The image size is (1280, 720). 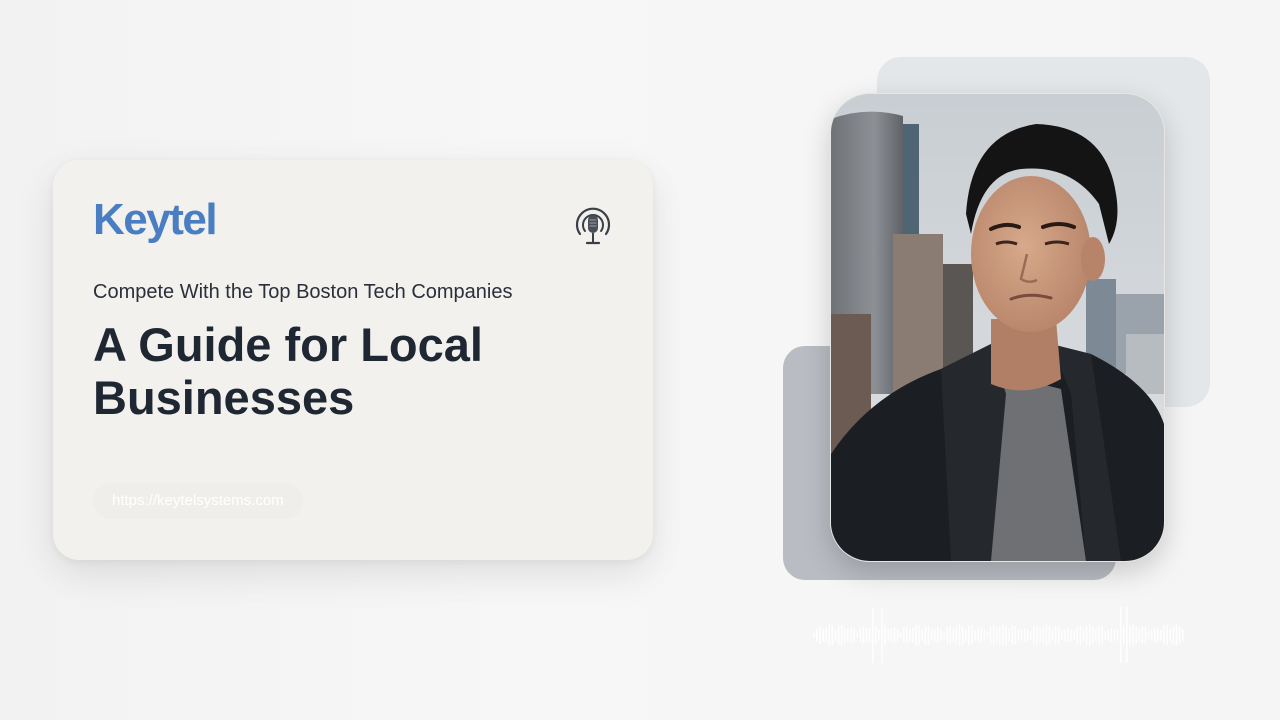 I want to click on podcast-microphone-icon, so click(x=593, y=226).